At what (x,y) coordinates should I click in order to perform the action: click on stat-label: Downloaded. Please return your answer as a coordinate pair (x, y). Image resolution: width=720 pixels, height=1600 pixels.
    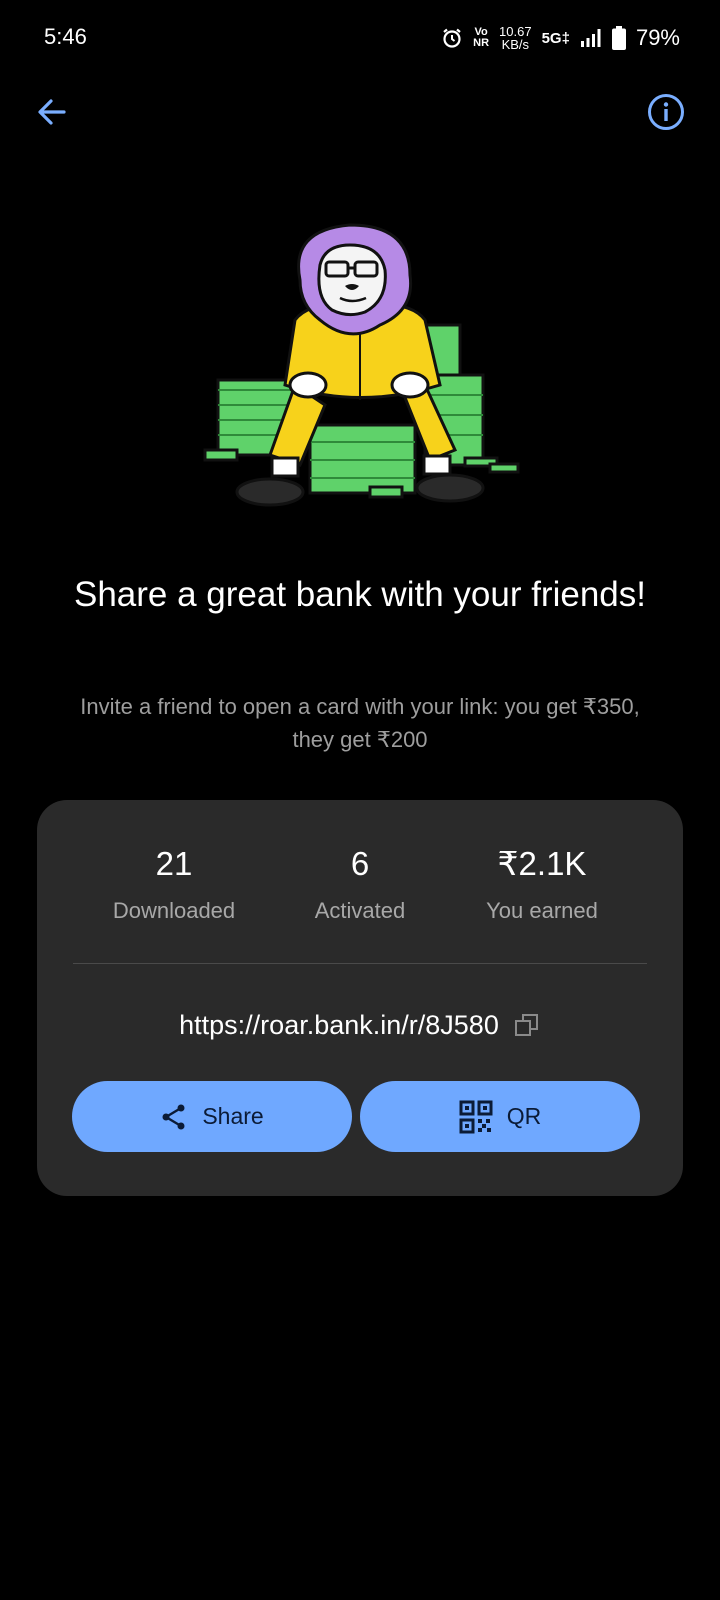
    Looking at the image, I should click on (174, 910).